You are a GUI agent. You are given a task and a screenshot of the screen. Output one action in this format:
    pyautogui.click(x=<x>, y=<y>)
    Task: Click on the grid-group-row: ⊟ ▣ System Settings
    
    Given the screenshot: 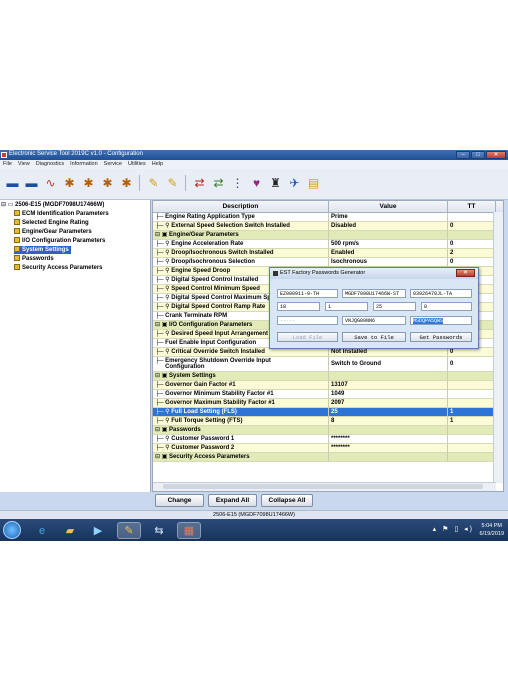 What is the action you would take?
    pyautogui.click(x=328, y=376)
    